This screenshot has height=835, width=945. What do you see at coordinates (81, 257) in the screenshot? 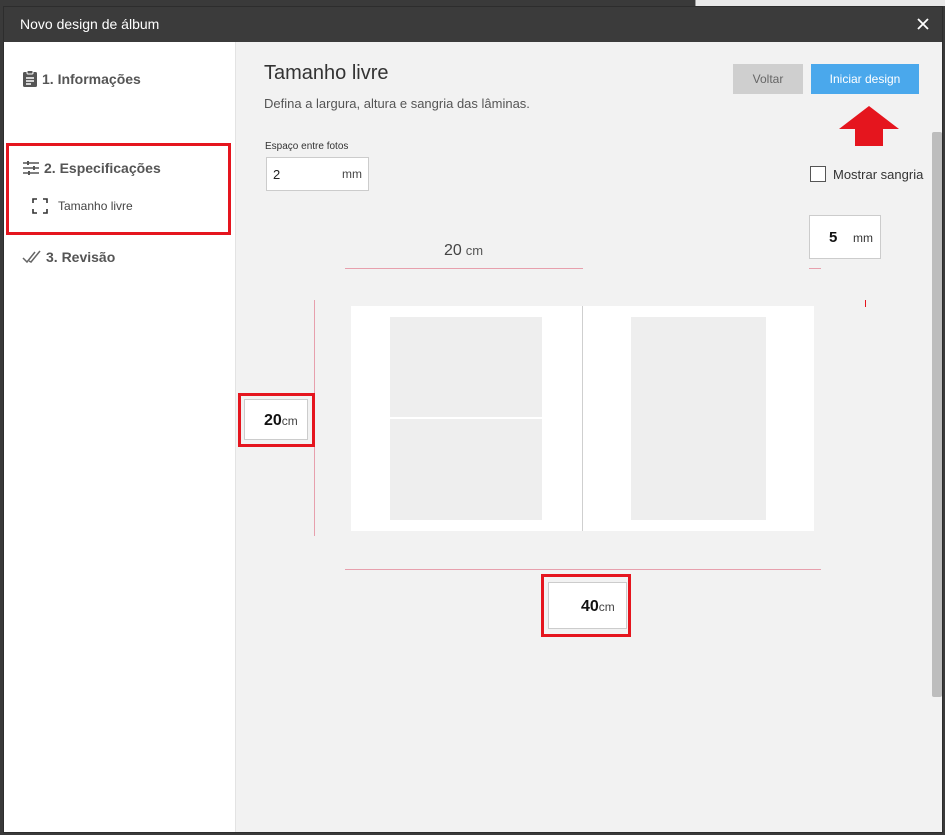
I see `sidebar-step-label: 3. Revisão` at bounding box center [81, 257].